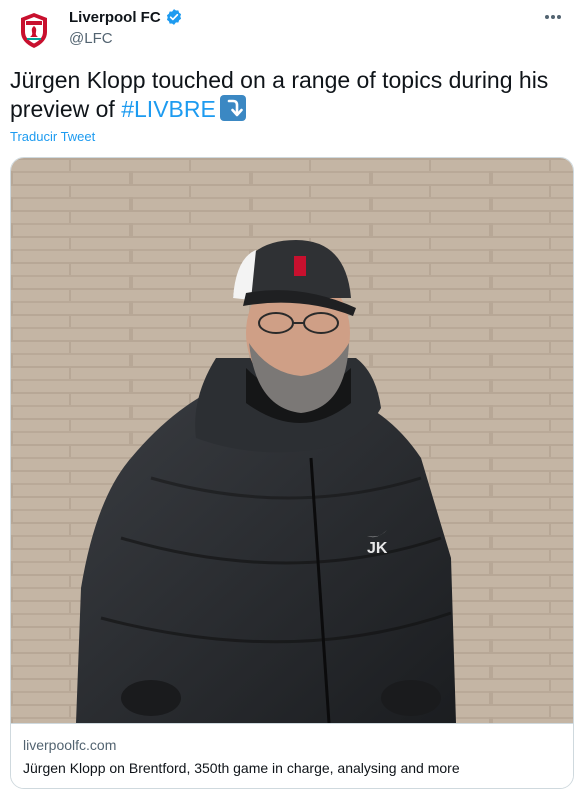 The image size is (580, 796). What do you see at coordinates (173, 17) in the screenshot?
I see `verified-badge-icon` at bounding box center [173, 17].